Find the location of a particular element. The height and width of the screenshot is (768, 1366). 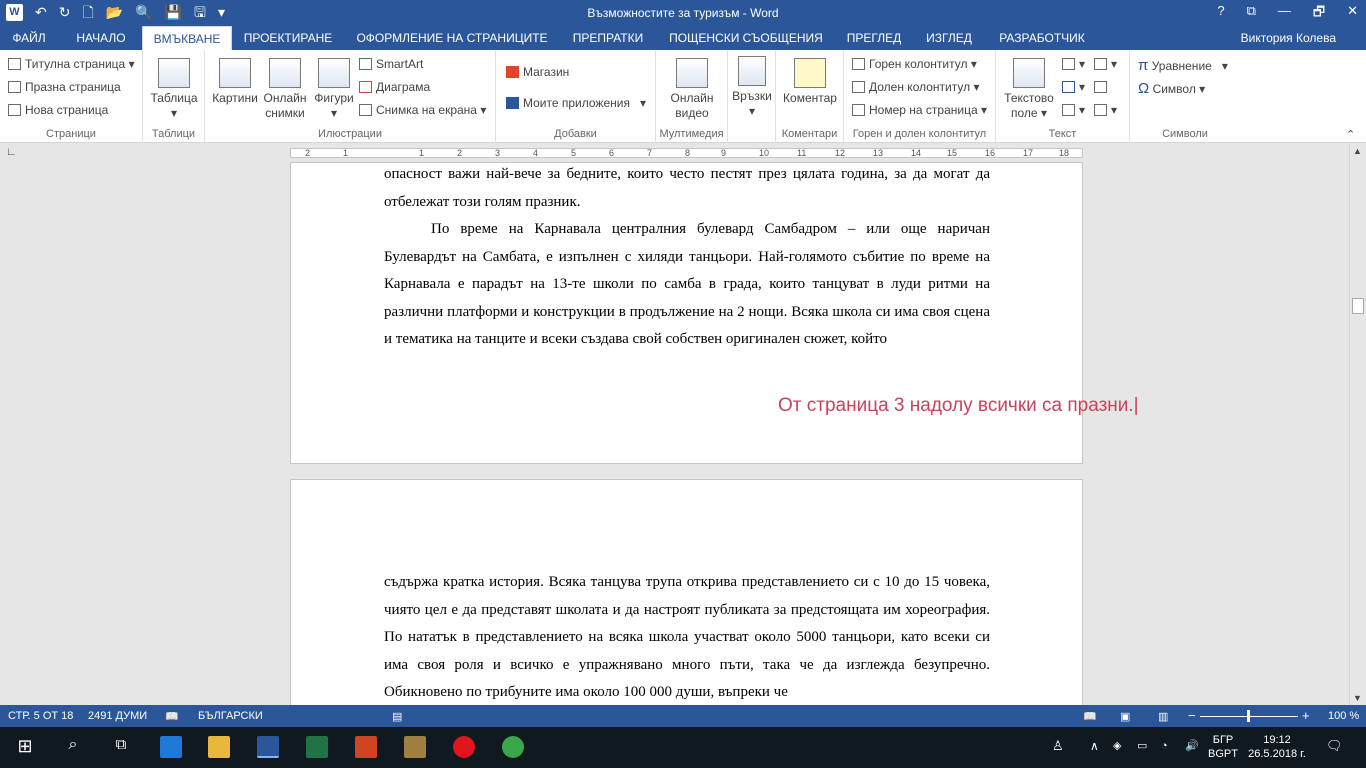

table-button: Таблица ▾ is located at coordinates (174, 89).